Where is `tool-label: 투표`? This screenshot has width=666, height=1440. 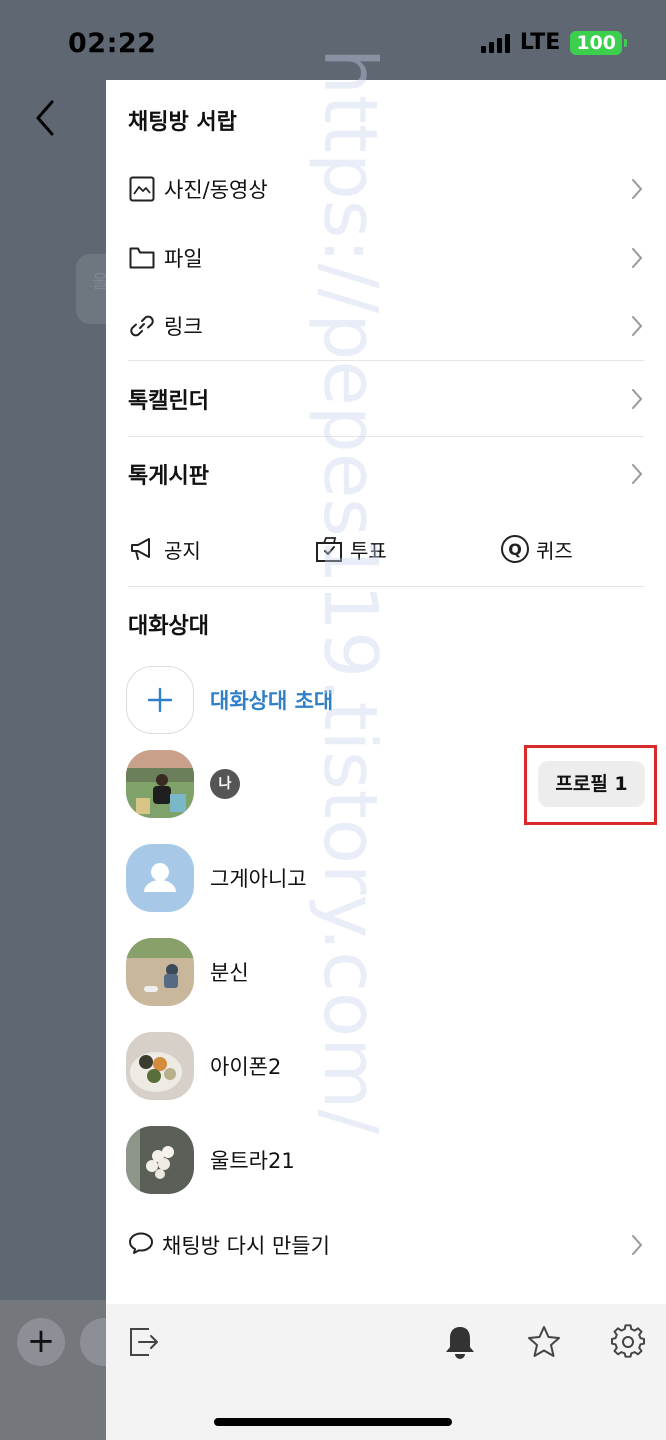 tool-label: 투표 is located at coordinates (368, 550).